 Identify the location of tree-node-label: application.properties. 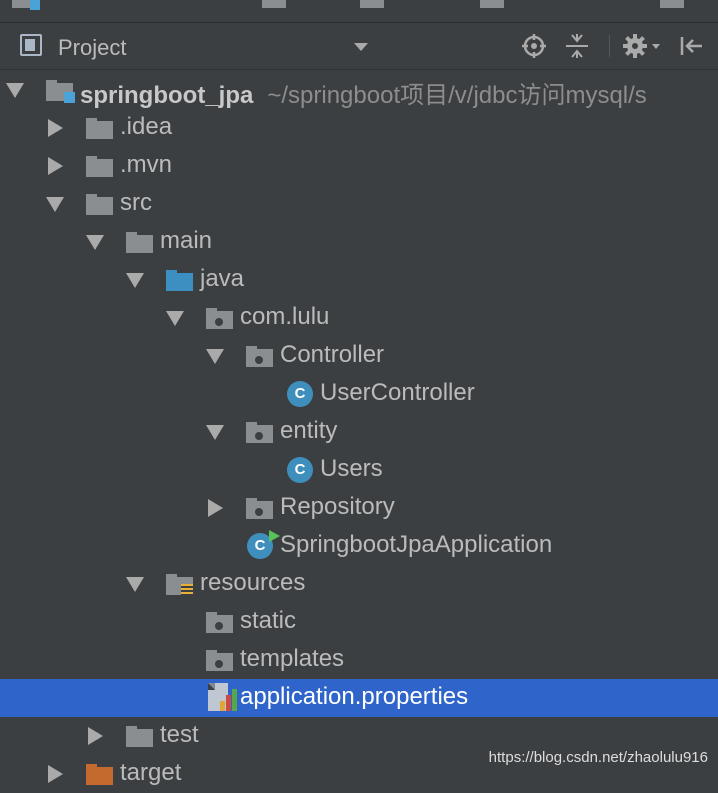
(354, 696).